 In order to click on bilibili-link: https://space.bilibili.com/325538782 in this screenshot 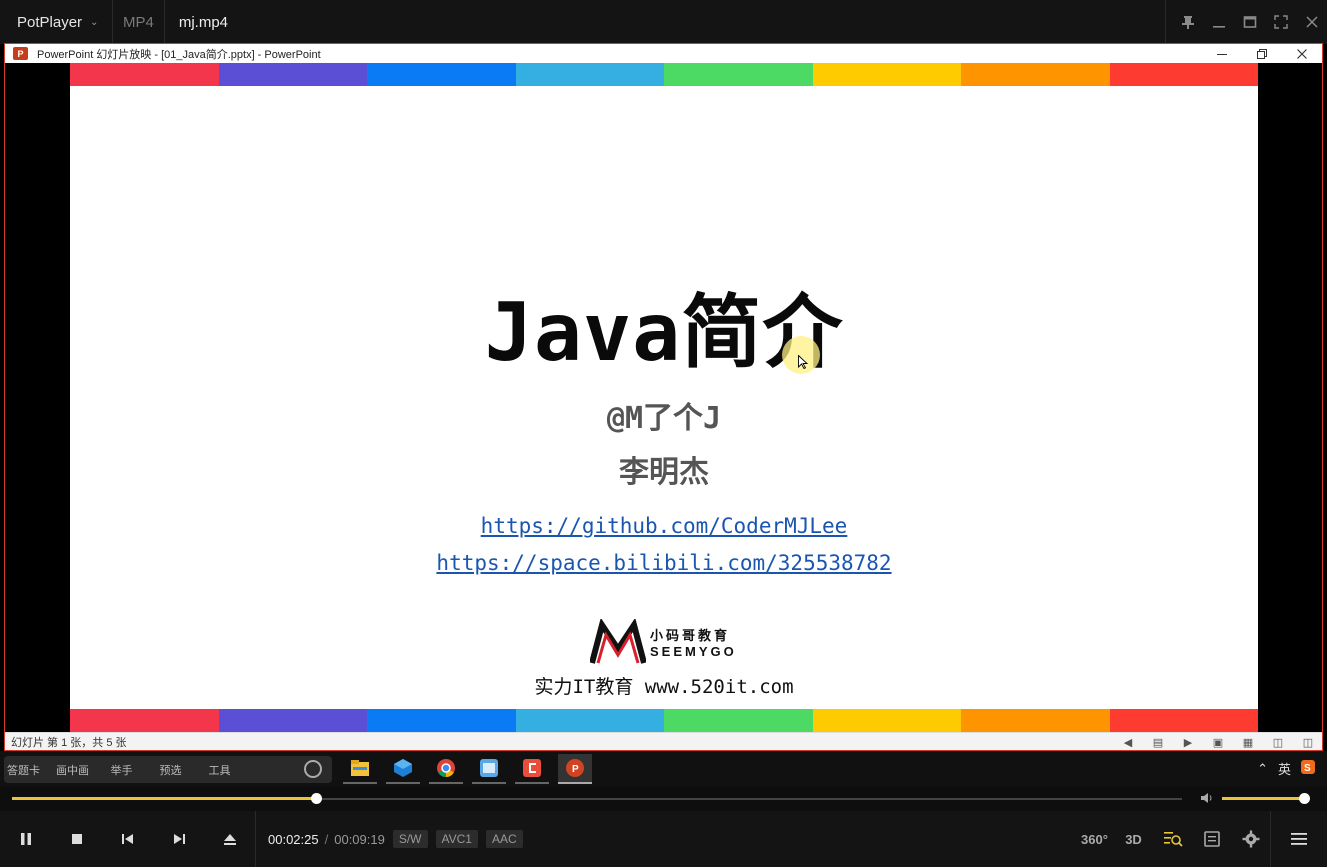, I will do `click(664, 563)`.